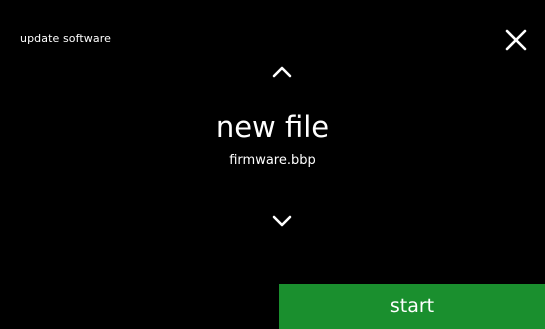 The height and width of the screenshot is (329, 545). What do you see at coordinates (65, 38) in the screenshot?
I see `screen-title: update software` at bounding box center [65, 38].